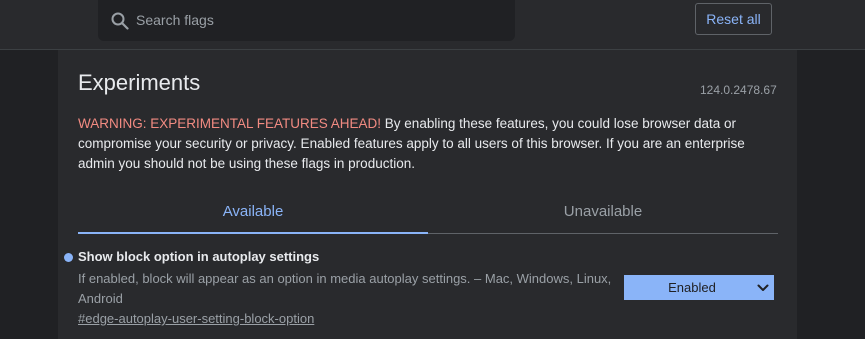  I want to click on flag-state-value: Enabled, so click(692, 287).